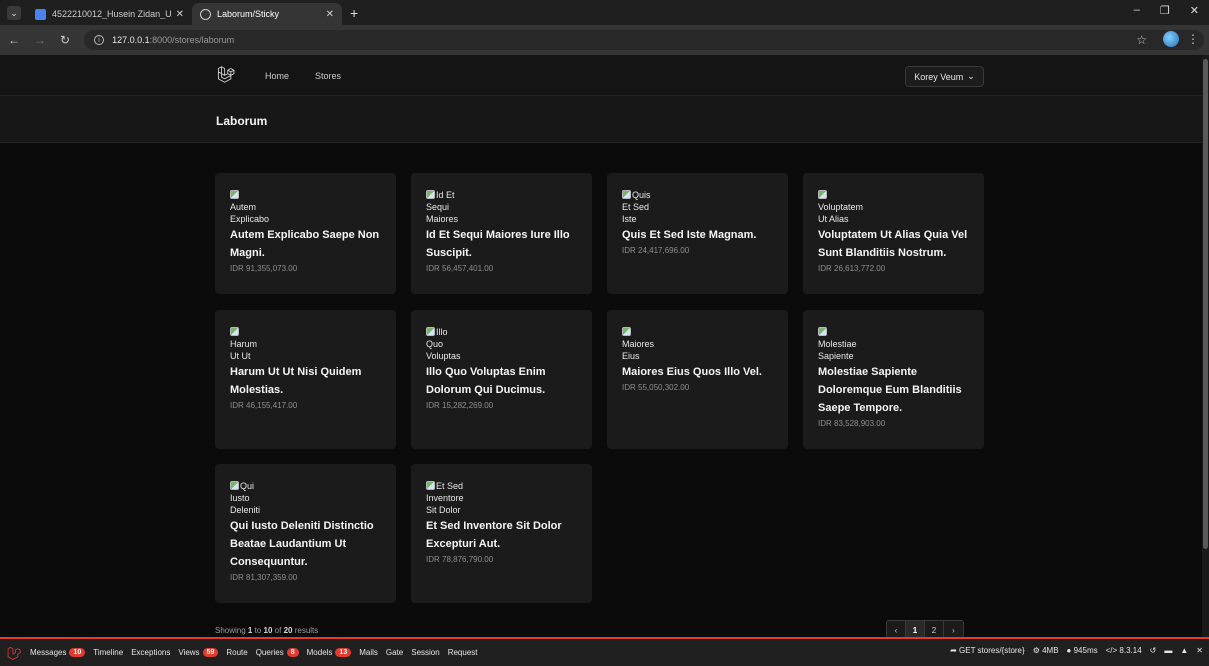  I want to click on product-image: Qui Iusto Deleniti, so click(305, 498).